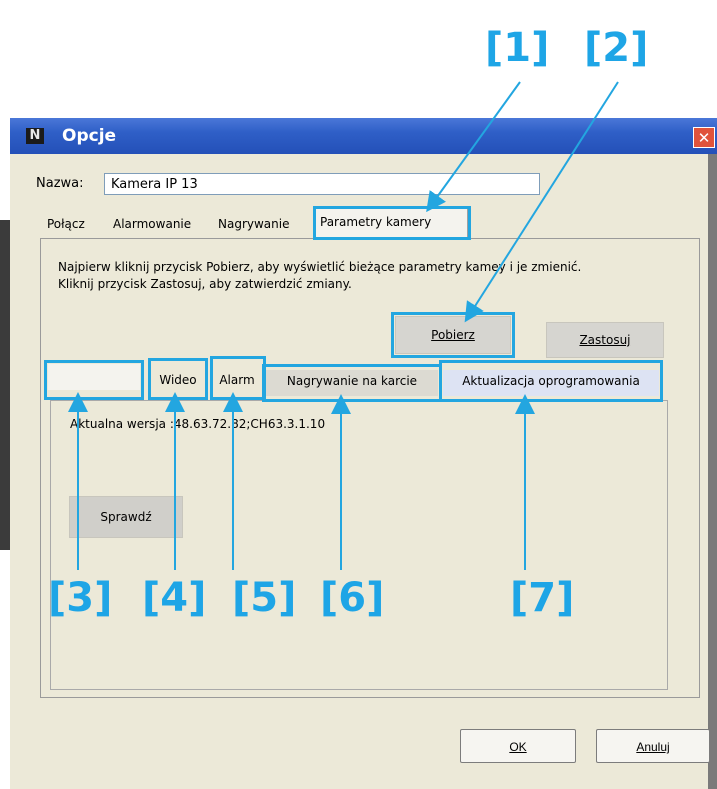 Image resolution: width=717 pixels, height=789 pixels. I want to click on marker-1: [1], so click(517, 48).